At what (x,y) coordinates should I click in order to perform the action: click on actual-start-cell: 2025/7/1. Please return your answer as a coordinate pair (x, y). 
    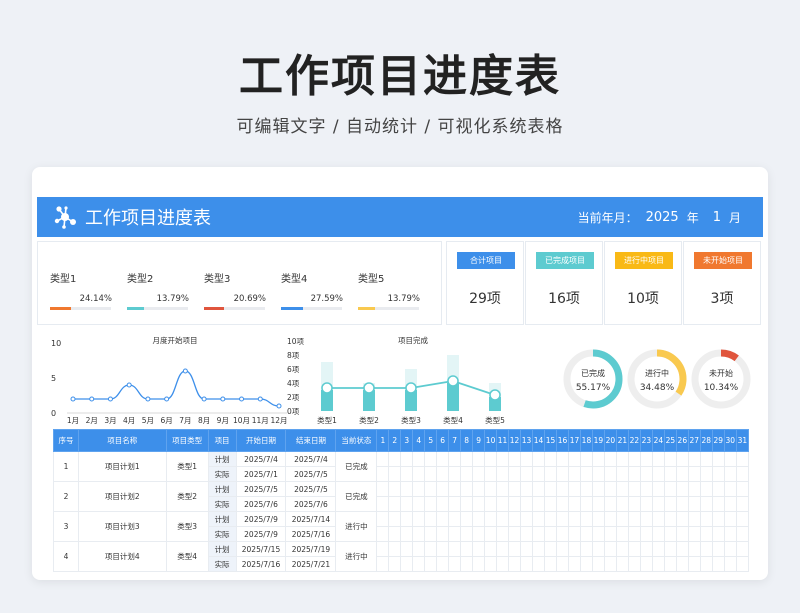
    Looking at the image, I should click on (261, 474).